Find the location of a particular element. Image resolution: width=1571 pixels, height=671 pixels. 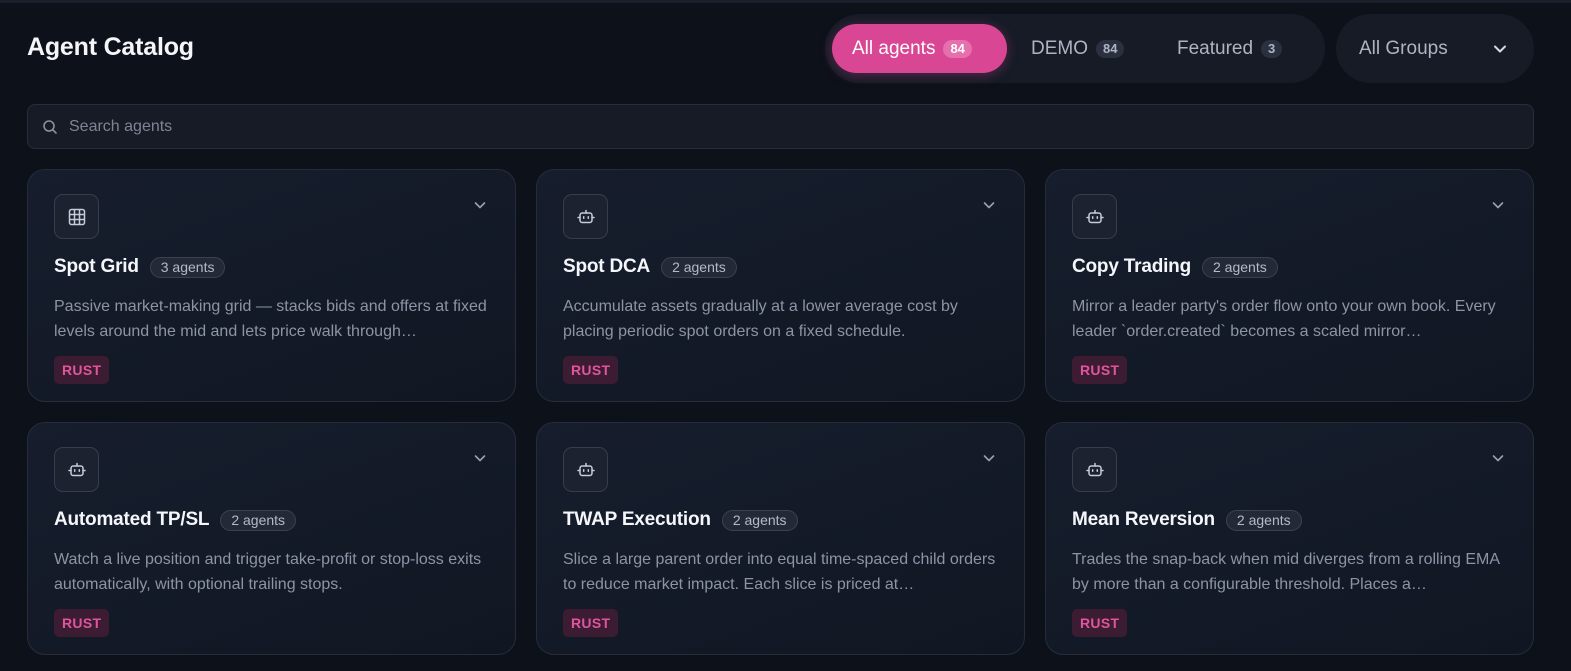

tab-featured: Featured 3 is located at coordinates (1237, 48).